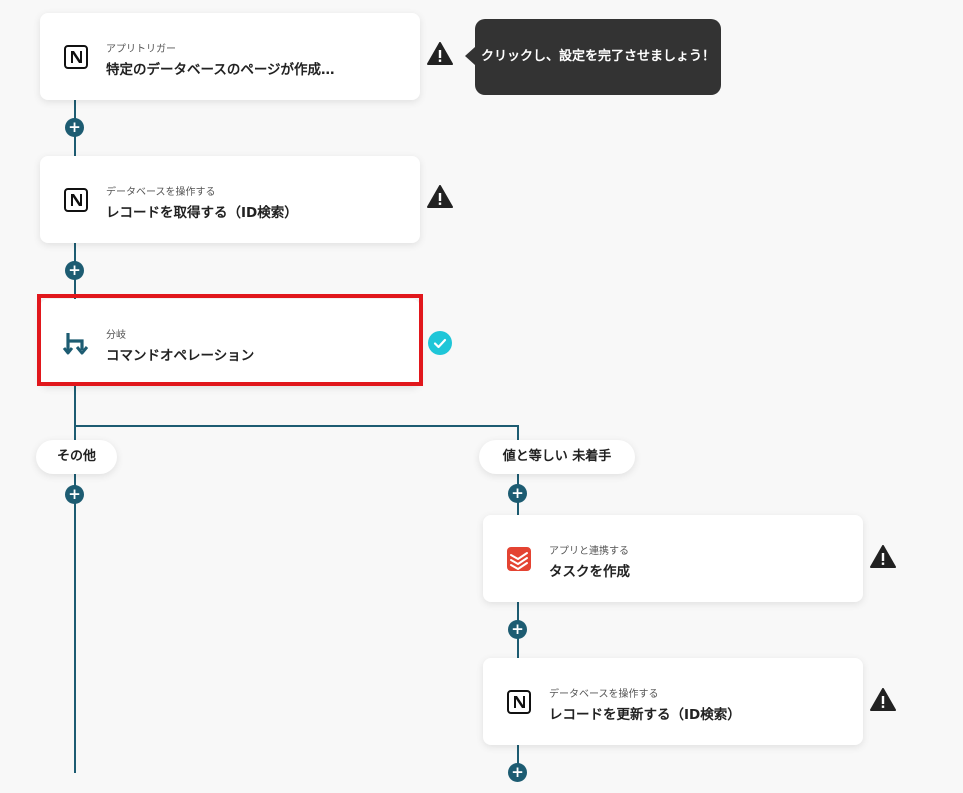 The height and width of the screenshot is (793, 963). What do you see at coordinates (598, 57) in the screenshot?
I see `tooltip: クリックし、設定を完了させましょう！` at bounding box center [598, 57].